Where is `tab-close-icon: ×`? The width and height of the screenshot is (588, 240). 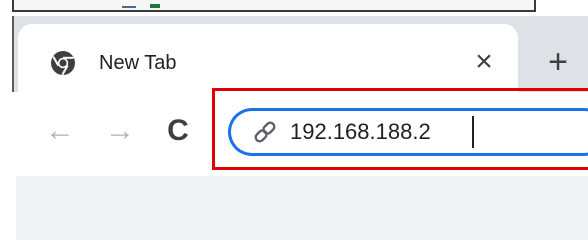 tab-close-icon: × is located at coordinates (484, 62).